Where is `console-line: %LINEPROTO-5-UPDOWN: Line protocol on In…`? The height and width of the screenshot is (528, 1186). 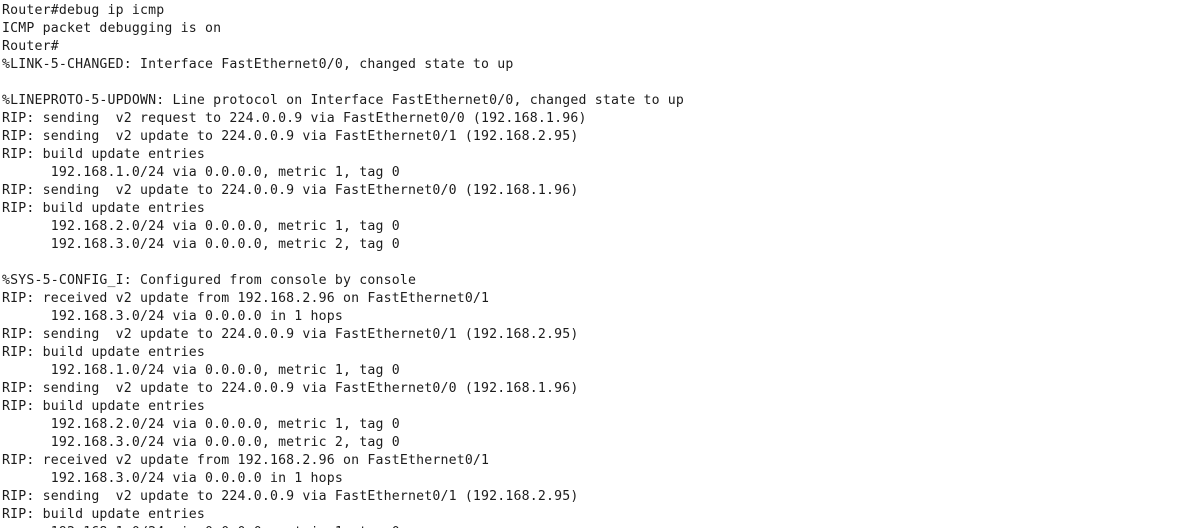 console-line: %LINEPROTO-5-UPDOWN: Line protocol on In… is located at coordinates (343, 100).